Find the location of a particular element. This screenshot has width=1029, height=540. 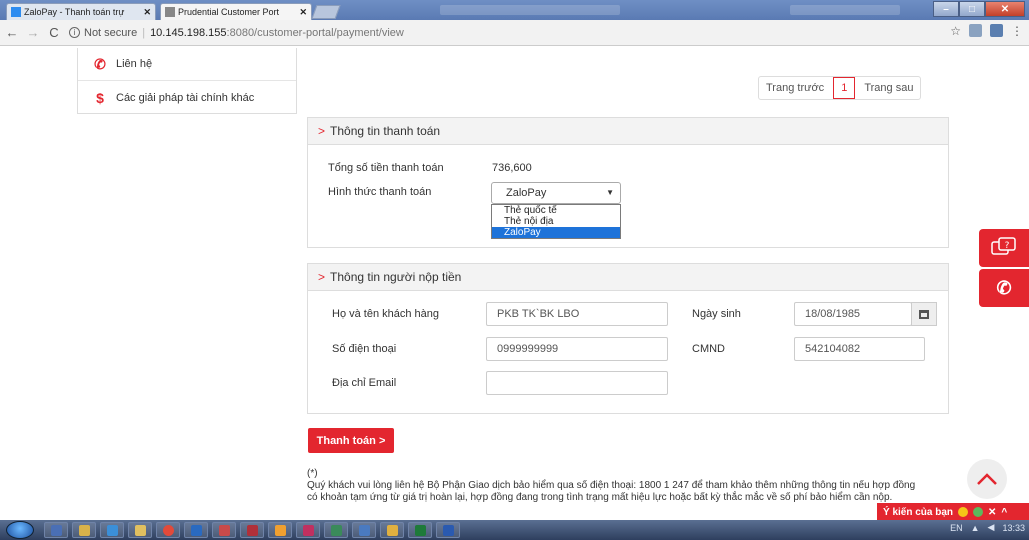

phone-icon: ✆ is located at coordinates (1004, 287).